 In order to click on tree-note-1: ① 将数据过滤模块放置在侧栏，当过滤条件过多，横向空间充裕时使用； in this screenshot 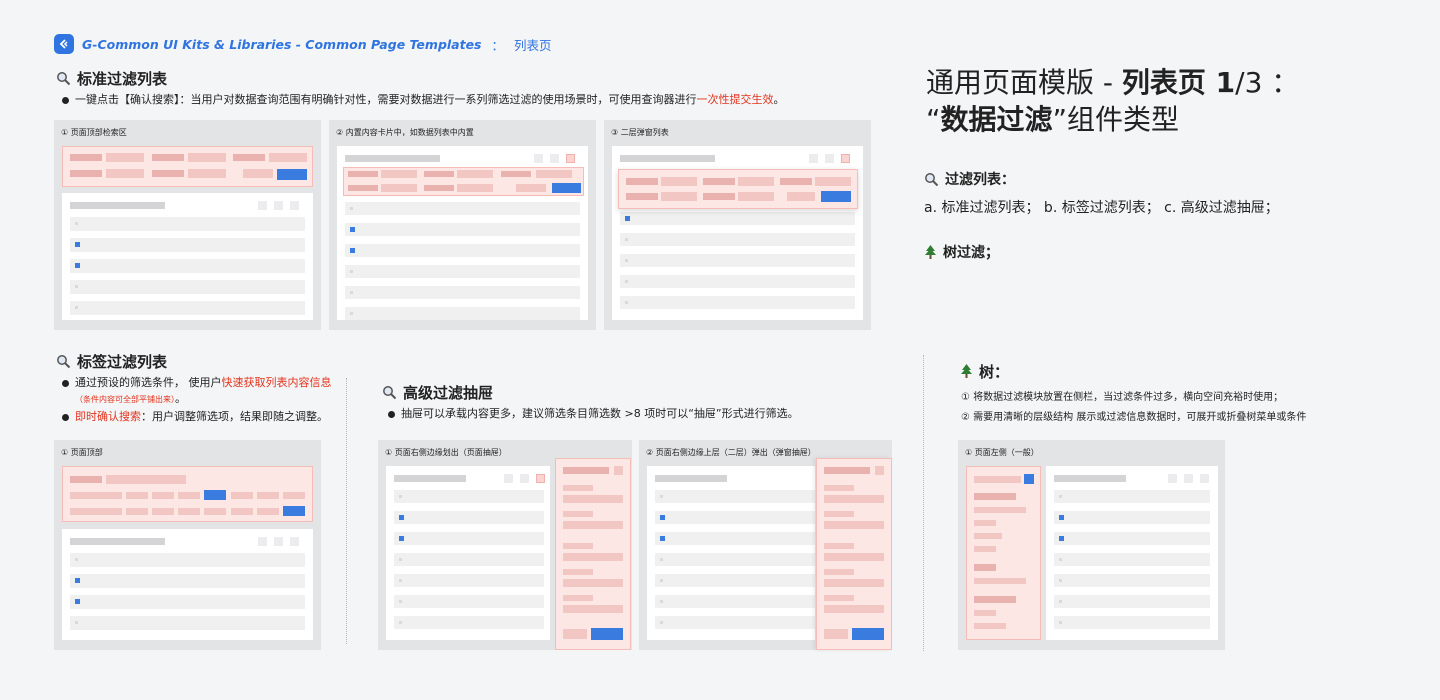, I will do `click(1122, 397)`.